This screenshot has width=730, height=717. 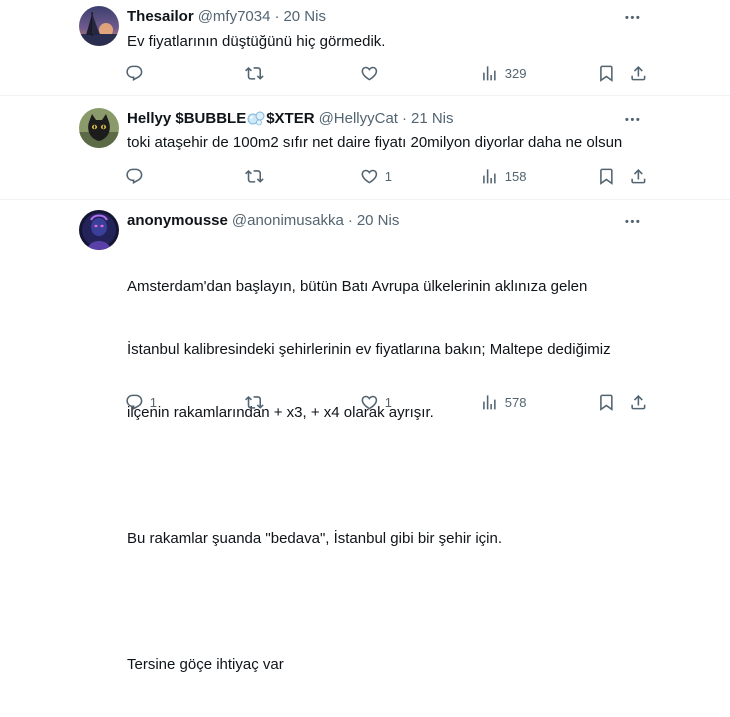 I want to click on tweet-header: anonymousse @anonimusakka · 20 Nis, so click(x=263, y=221).